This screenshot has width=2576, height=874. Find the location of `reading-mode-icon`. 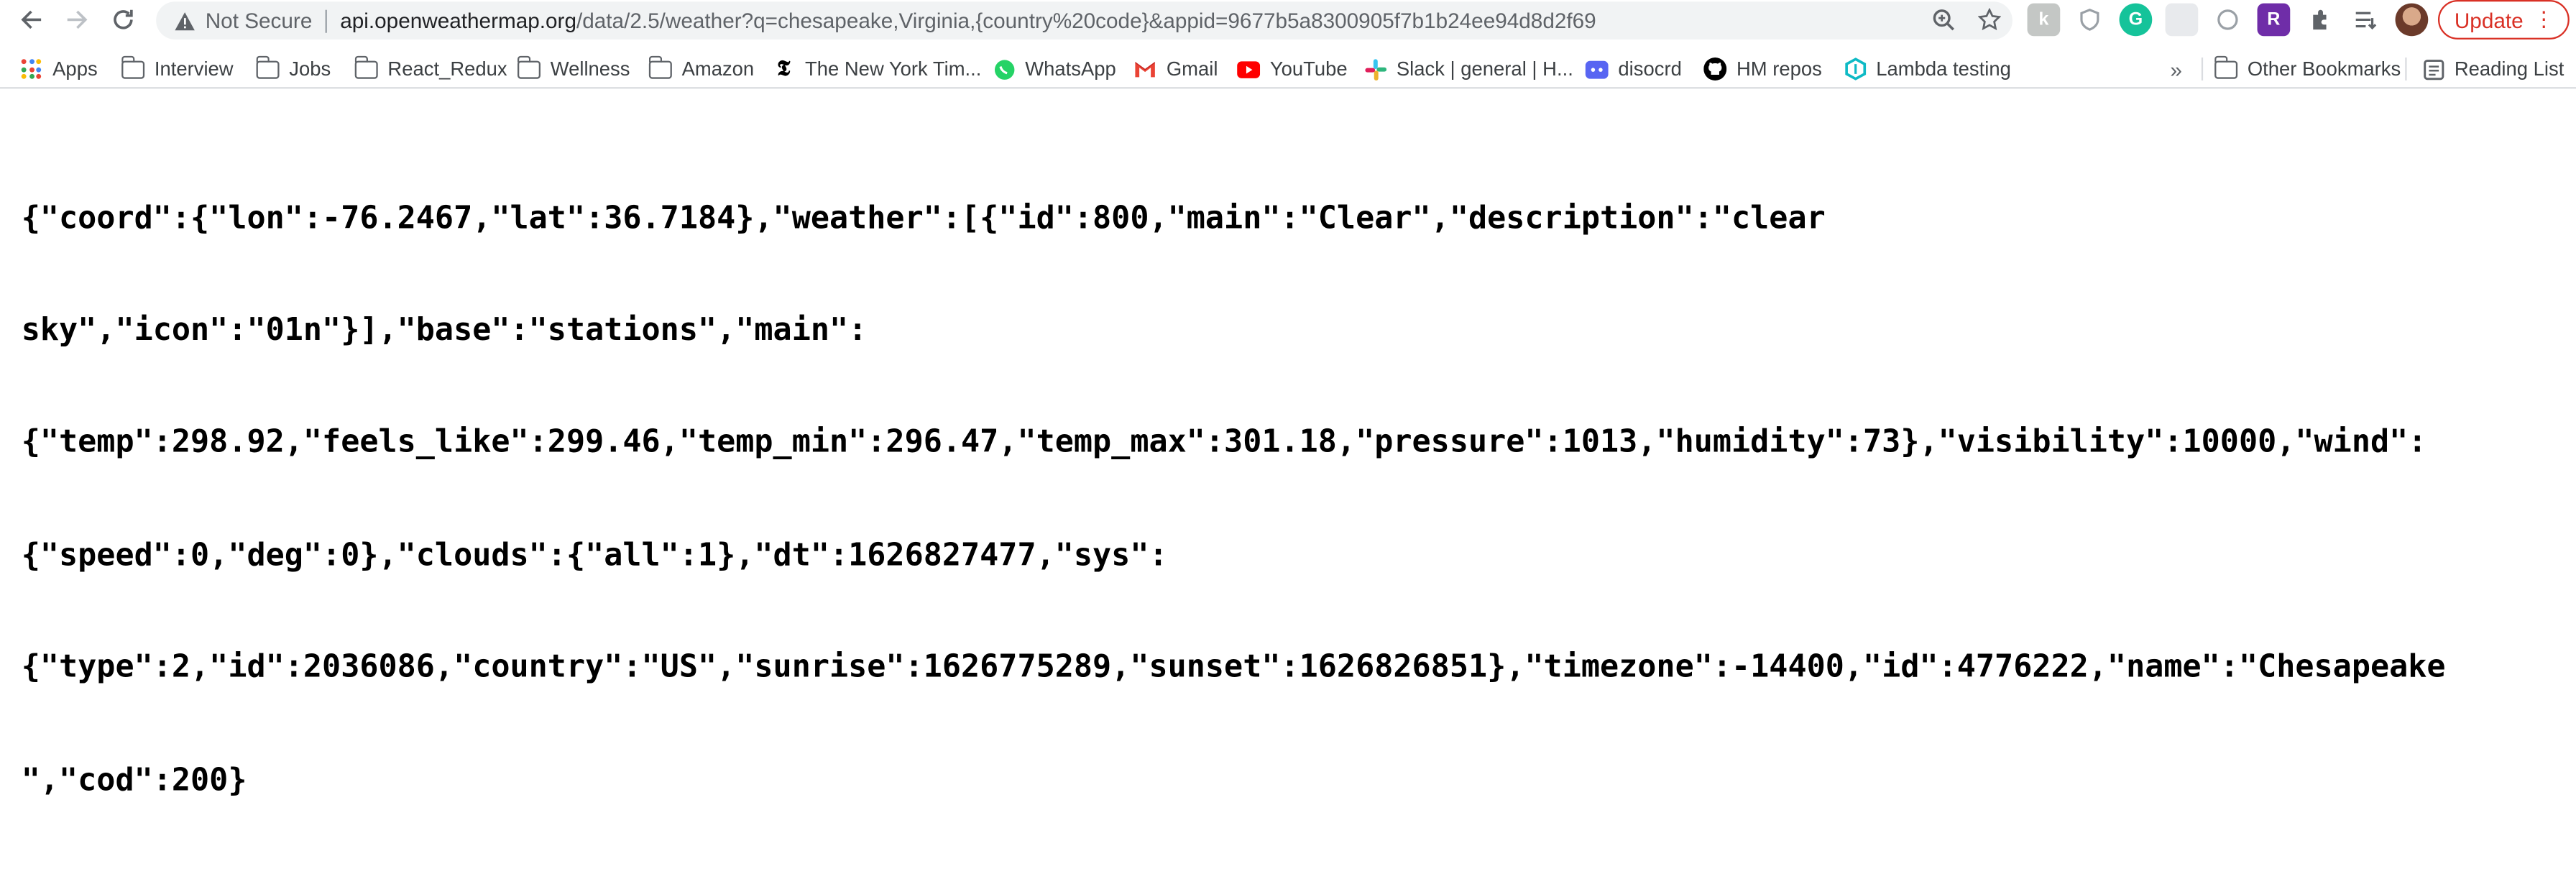

reading-mode-icon is located at coordinates (2366, 20).